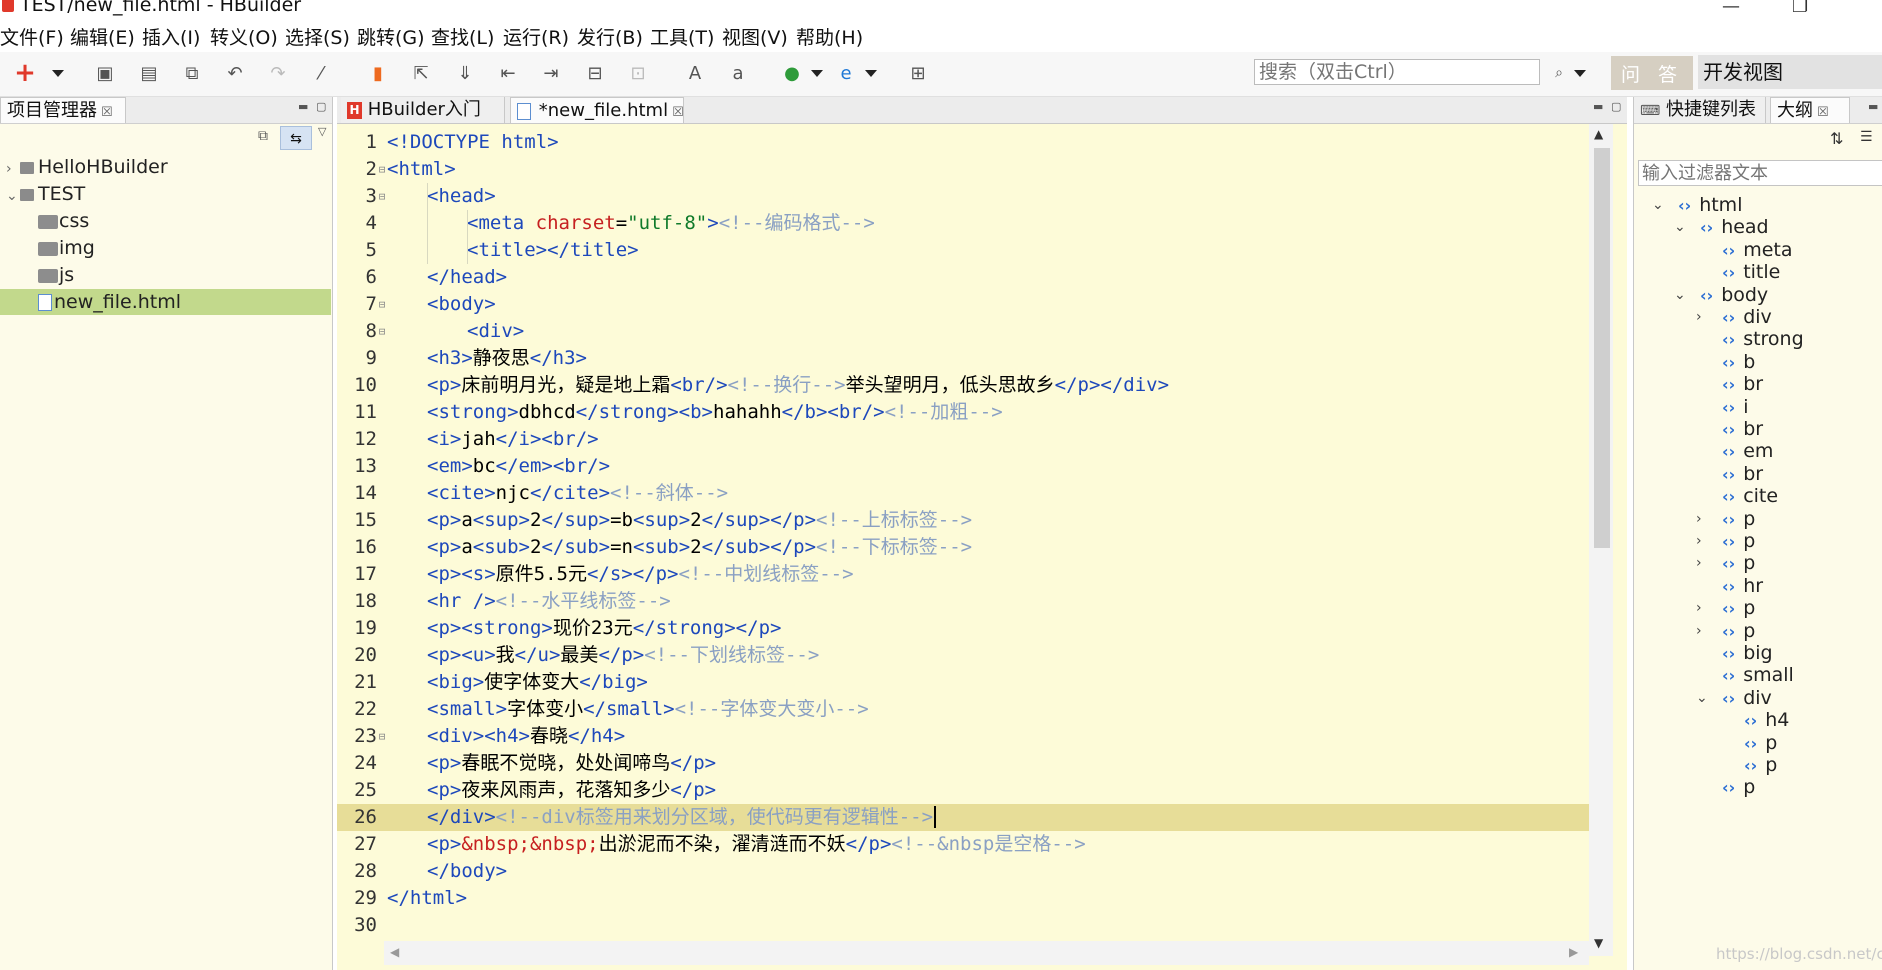  I want to click on indent-left-icon: ⇤, so click(508, 73).